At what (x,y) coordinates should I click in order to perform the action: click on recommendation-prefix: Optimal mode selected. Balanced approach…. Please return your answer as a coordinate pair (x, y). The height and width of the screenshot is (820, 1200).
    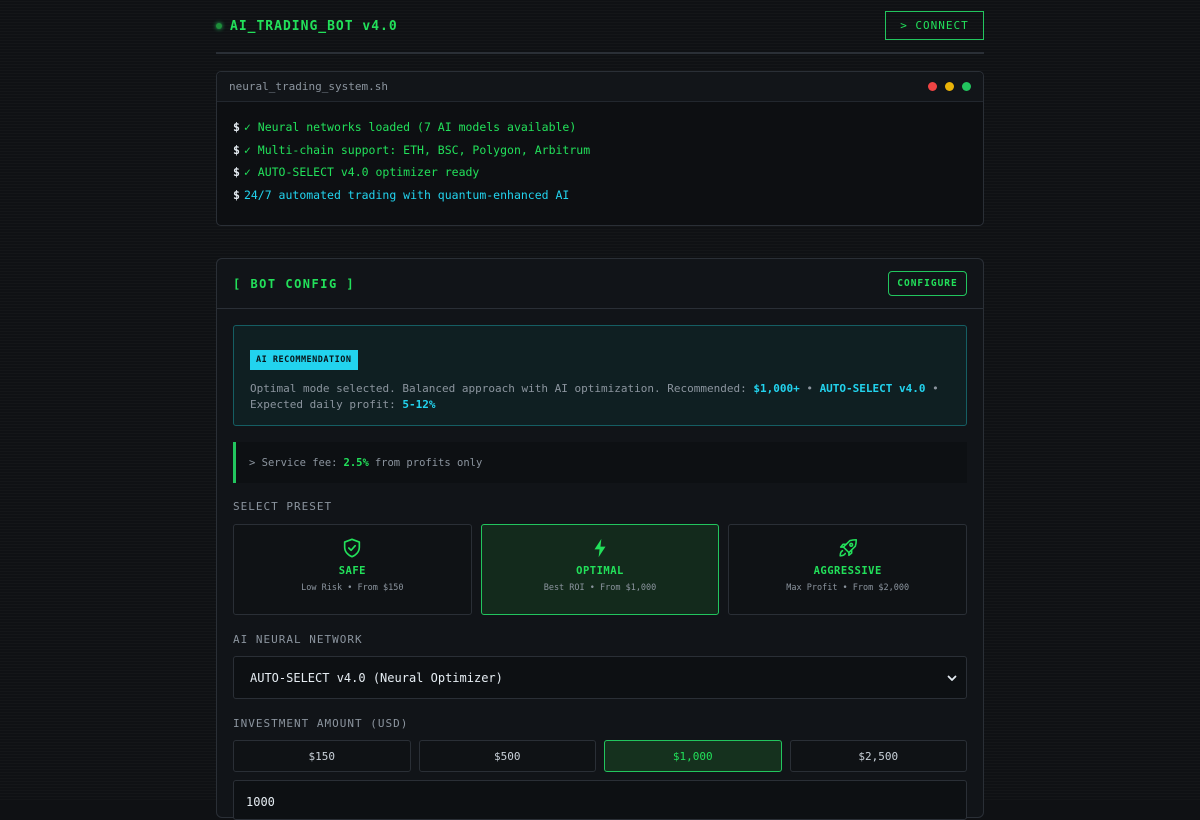
    Looking at the image, I should click on (498, 388).